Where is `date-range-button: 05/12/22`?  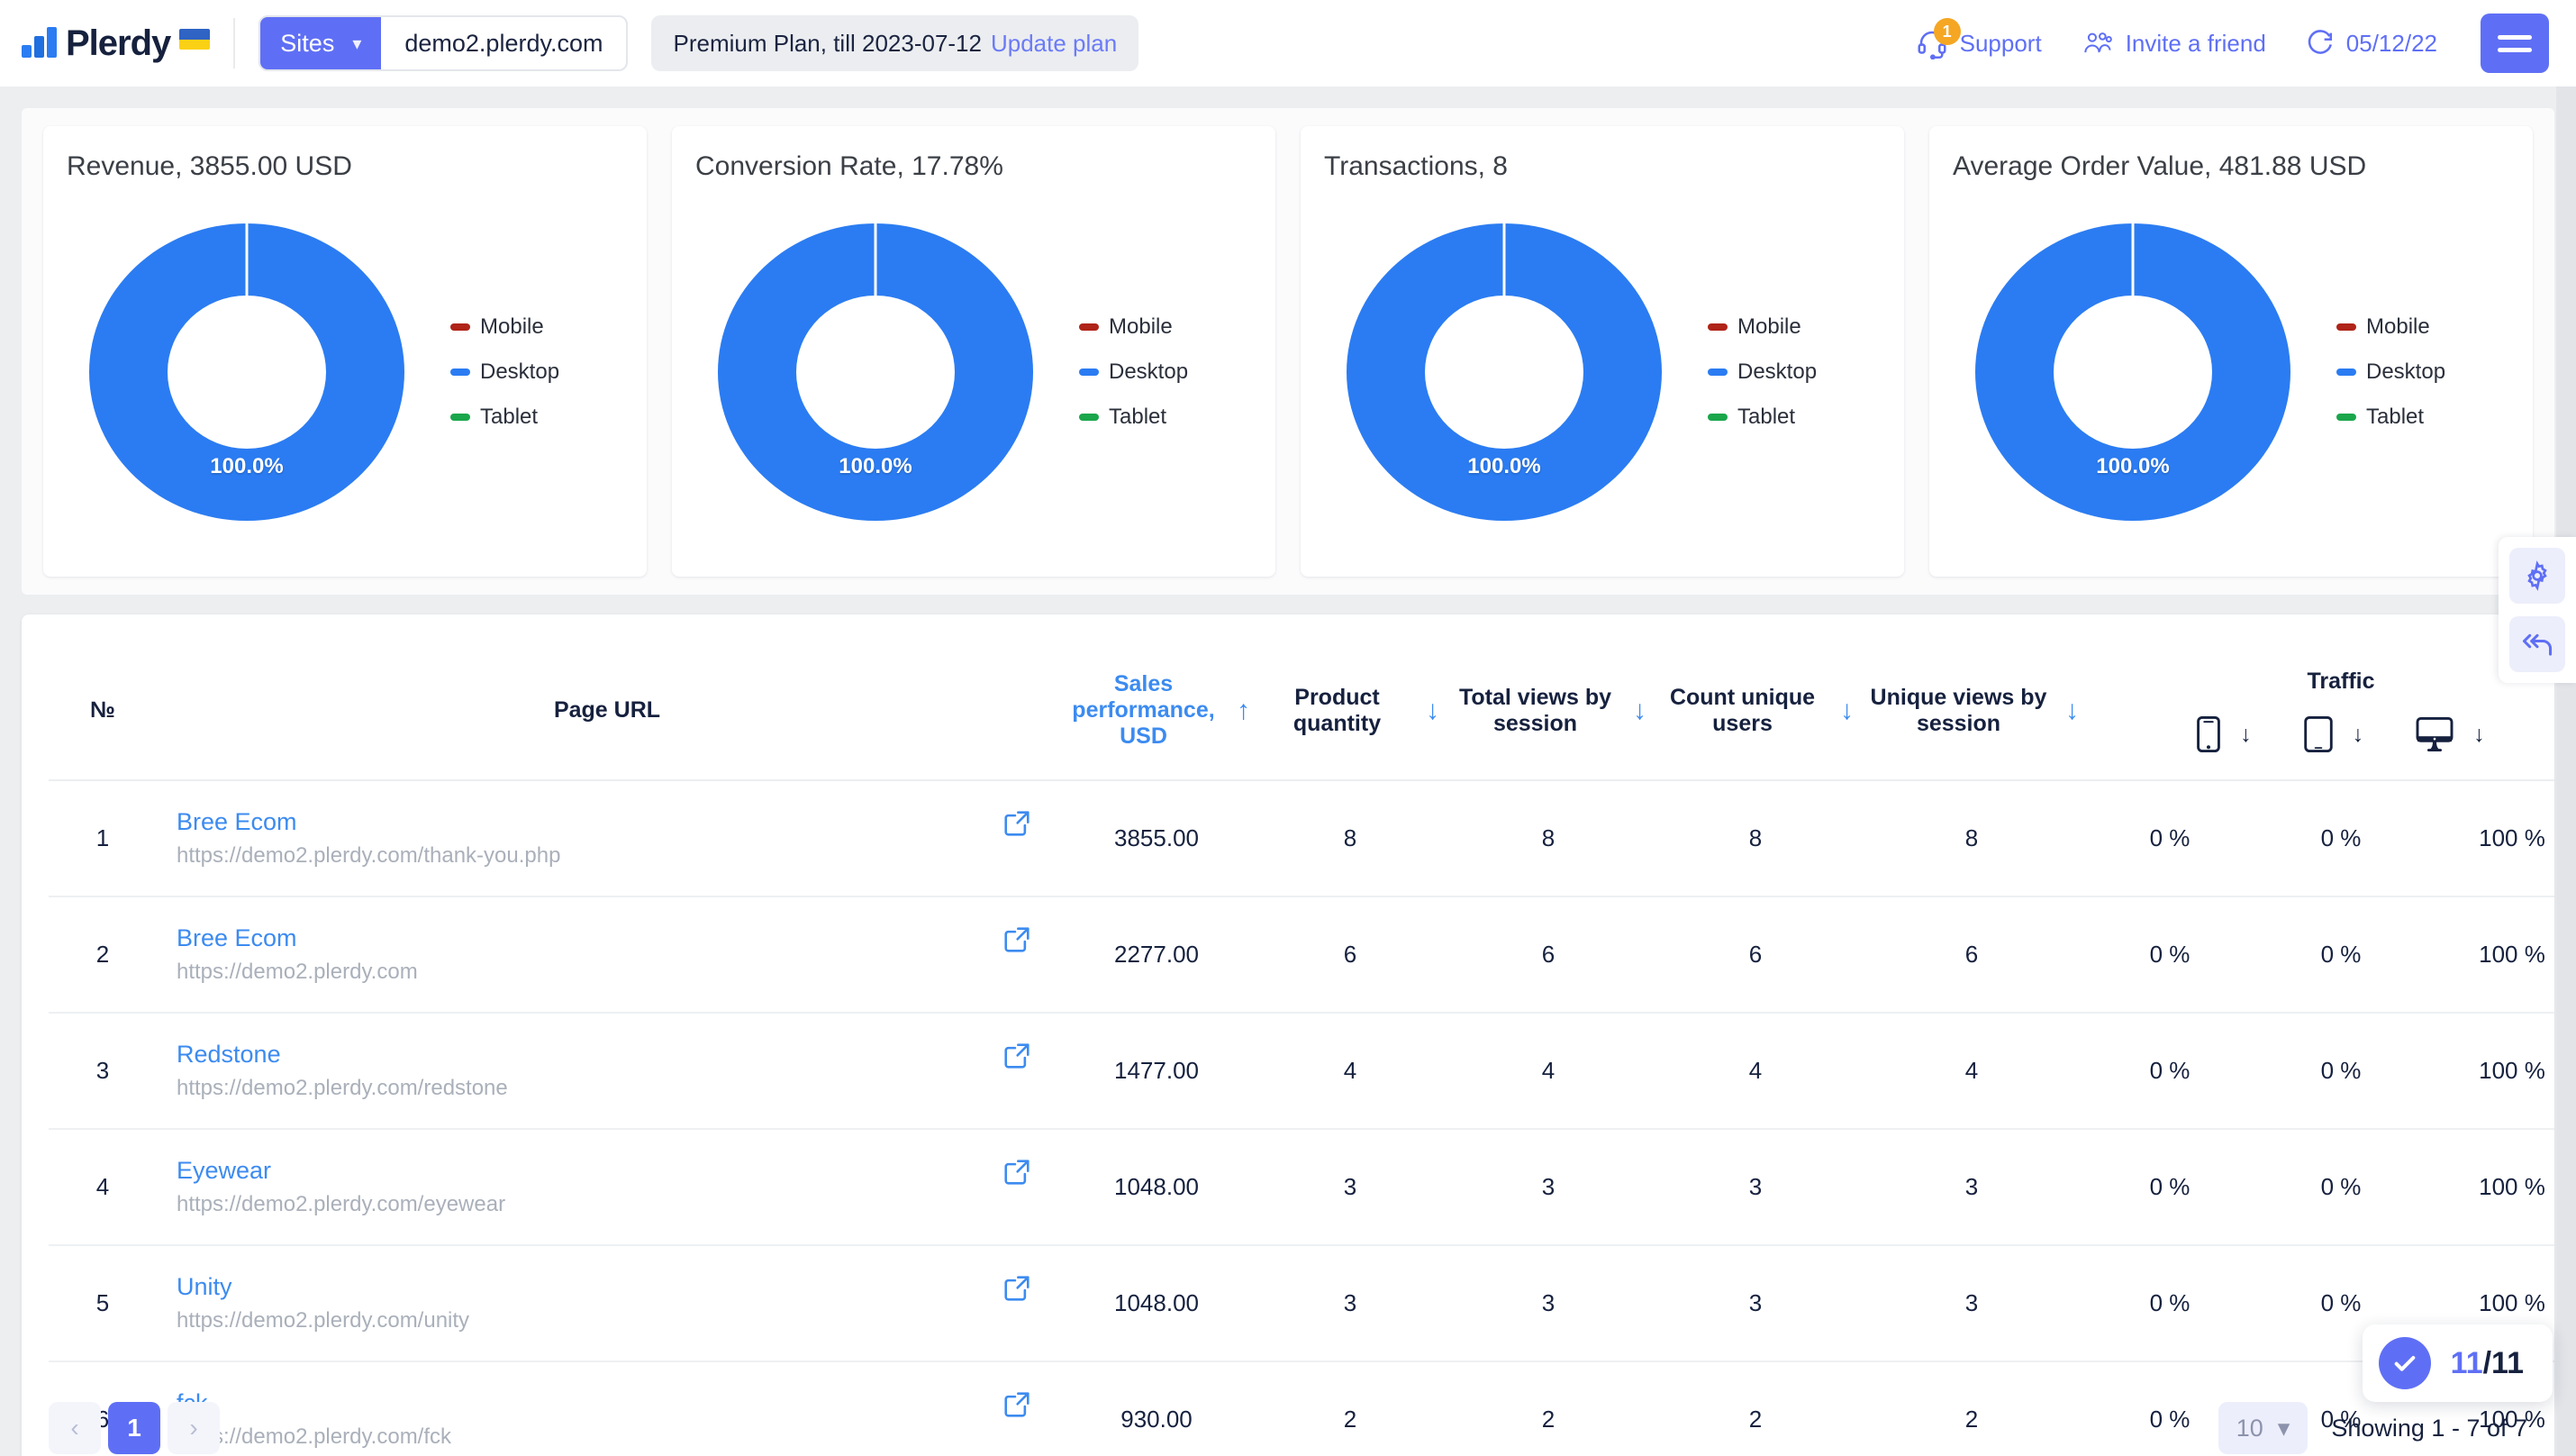 date-range-button: 05/12/22 is located at coordinates (2370, 43).